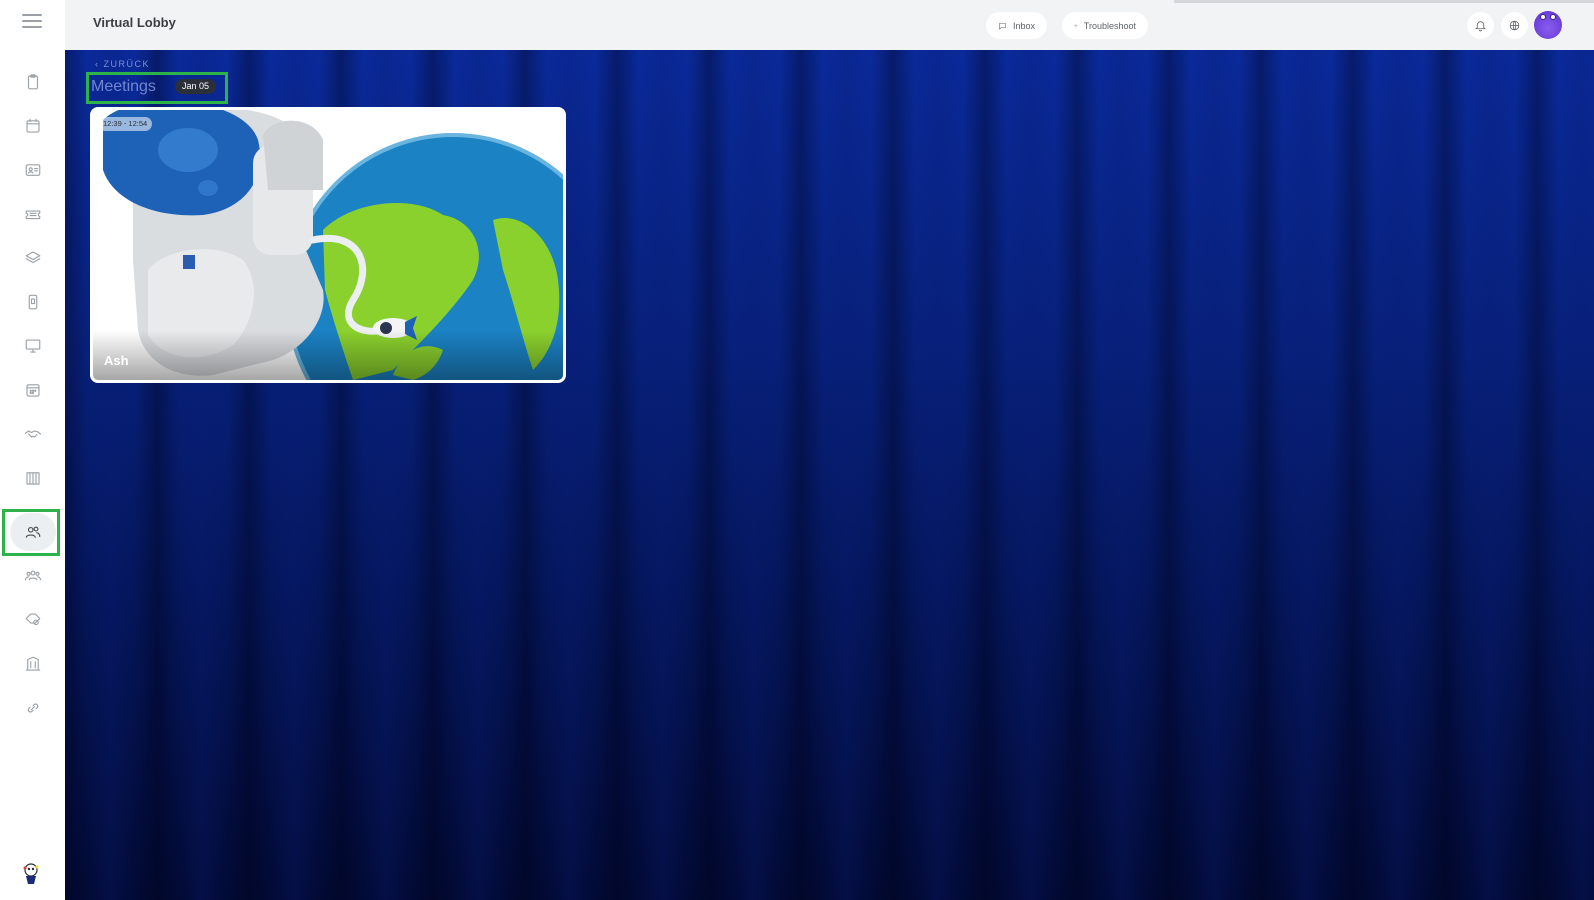 The image size is (1594, 900). I want to click on booth-icon, so click(33, 478).